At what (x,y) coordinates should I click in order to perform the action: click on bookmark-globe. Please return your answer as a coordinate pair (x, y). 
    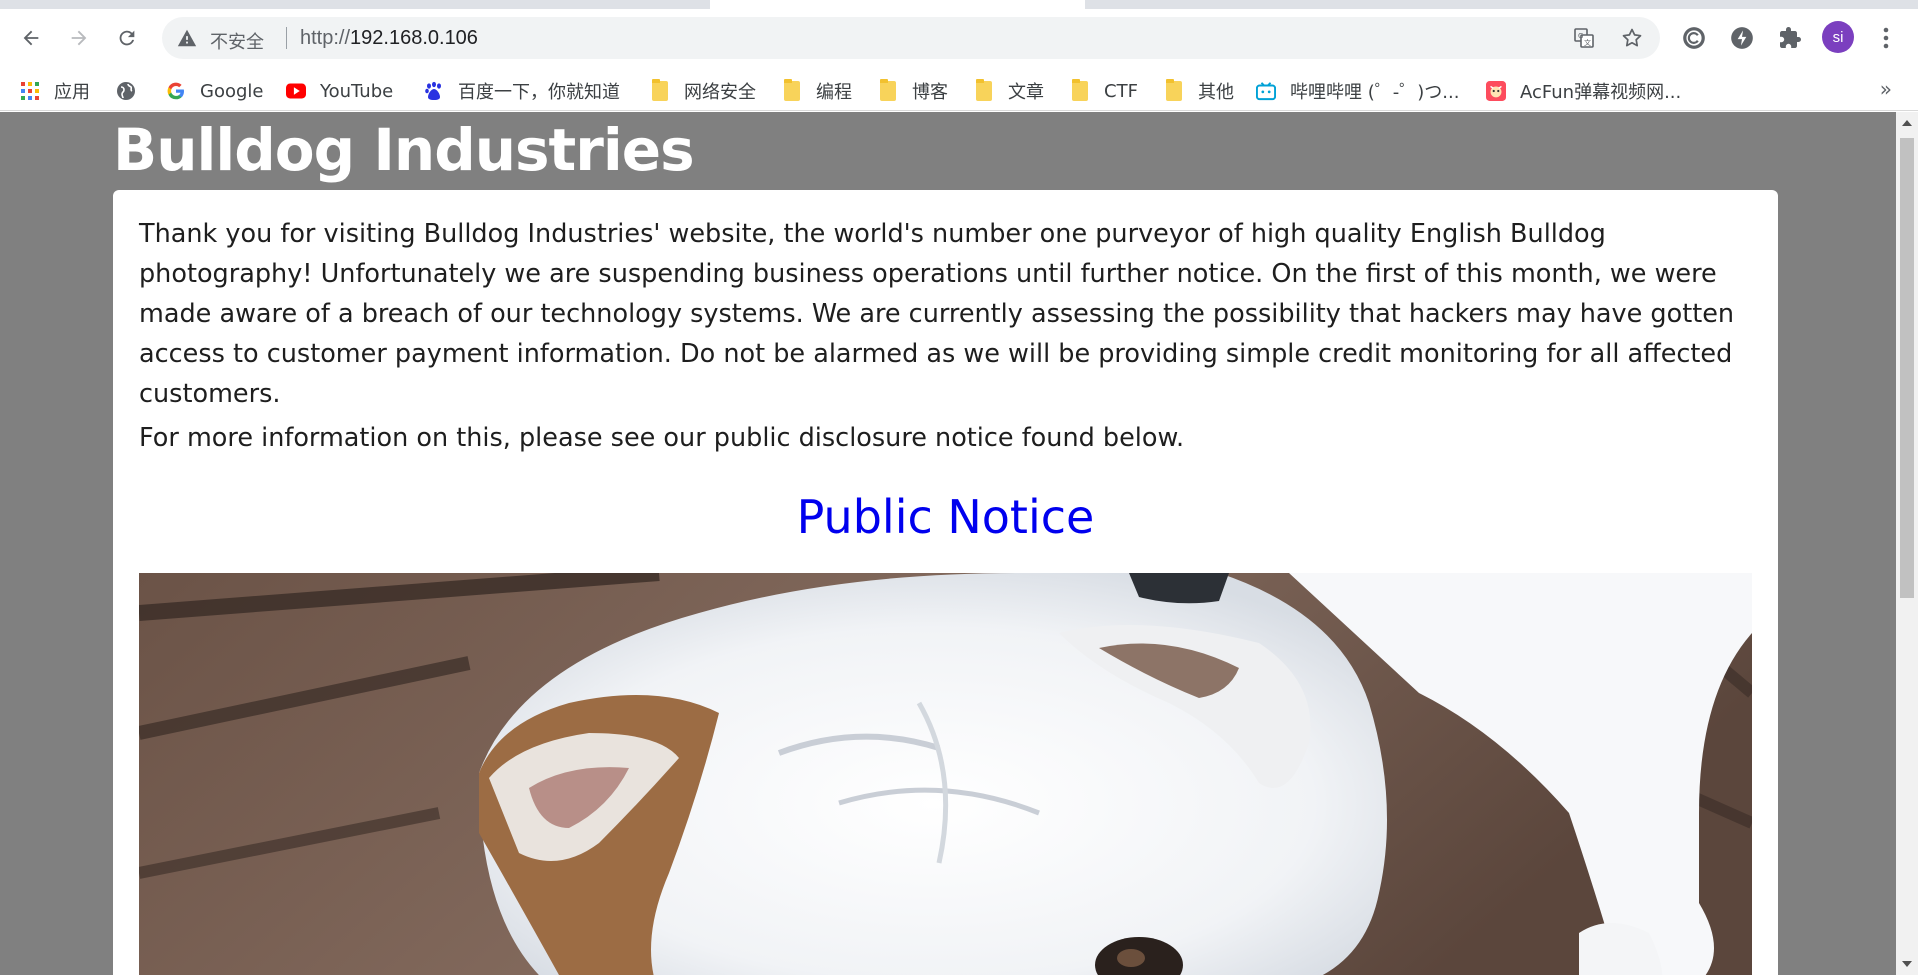
    Looking at the image, I should click on (133, 91).